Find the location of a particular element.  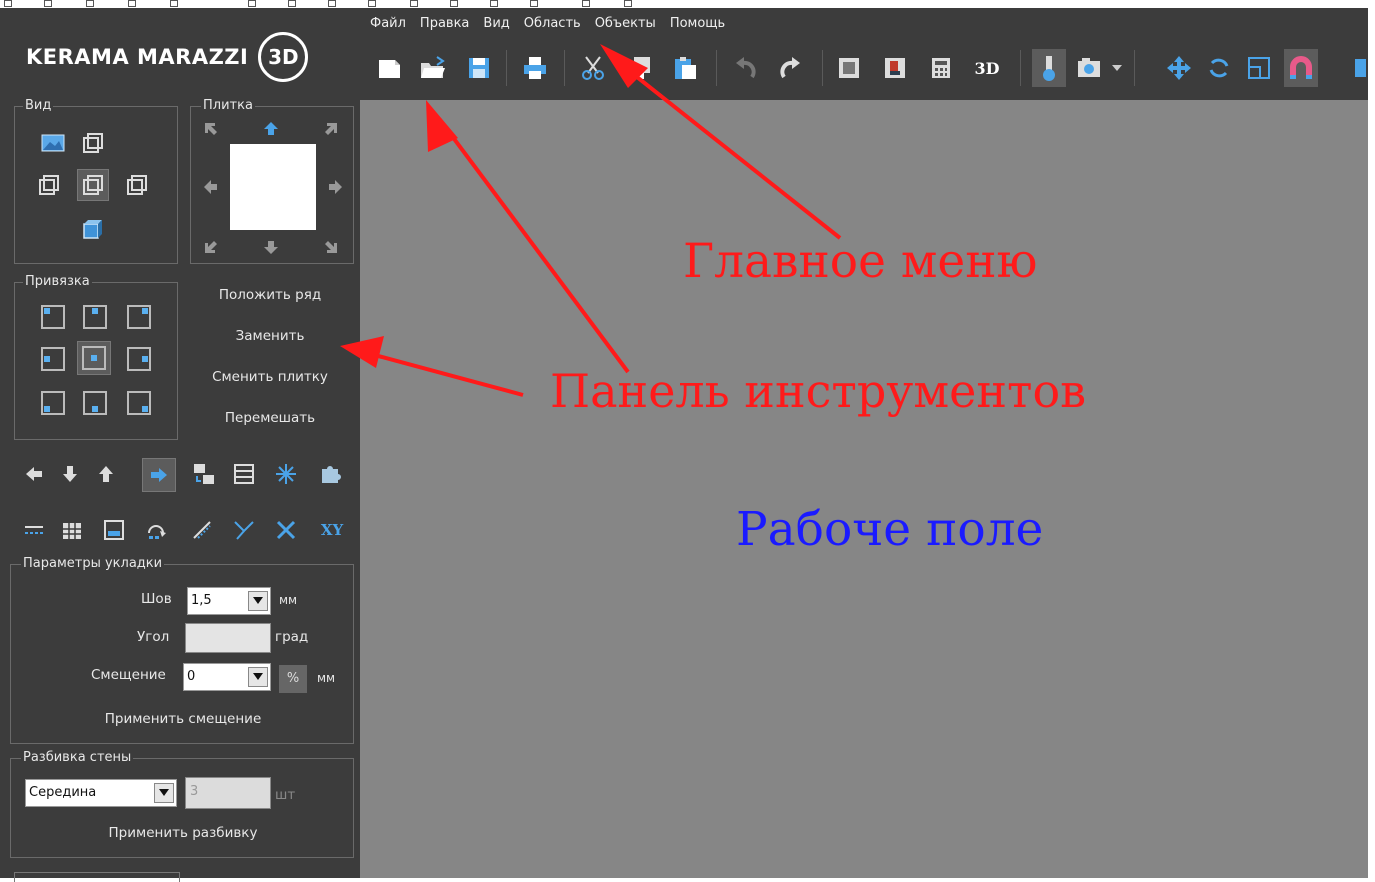

annotation-arrows is located at coordinates (591, 220).